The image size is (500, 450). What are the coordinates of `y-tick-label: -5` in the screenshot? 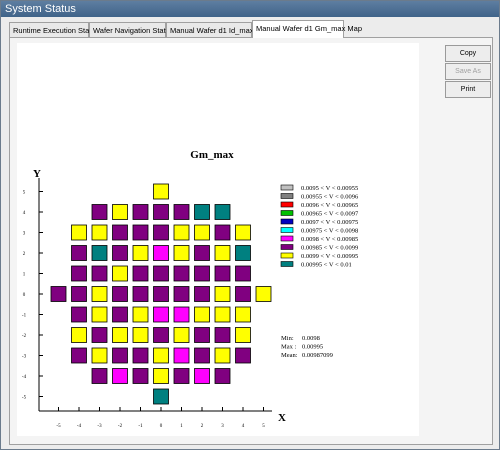 It's located at (24, 398).